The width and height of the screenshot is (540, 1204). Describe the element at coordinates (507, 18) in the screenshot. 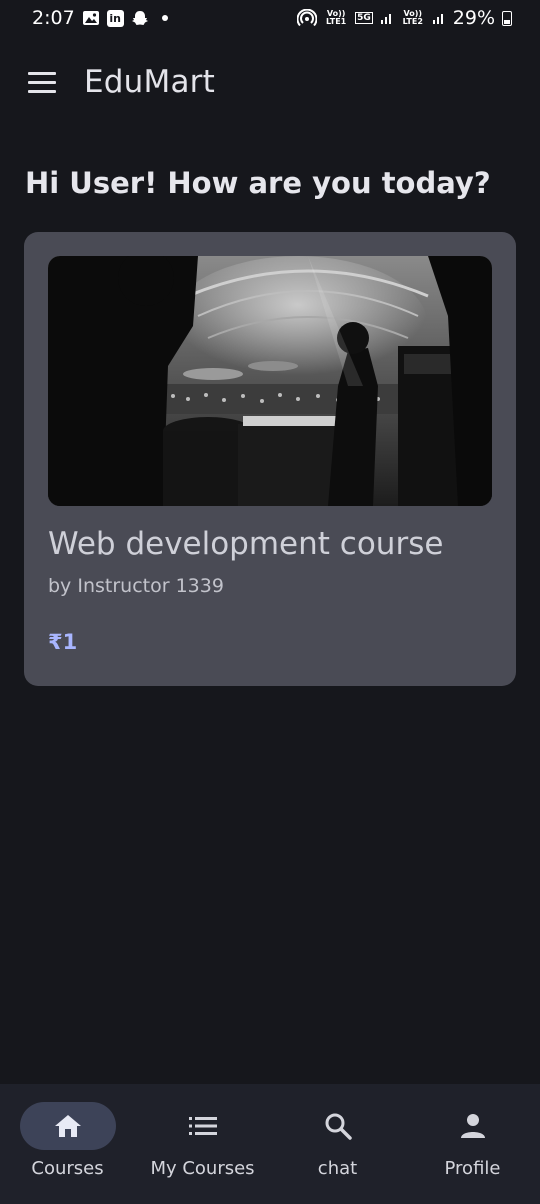

I see `battery-icon` at that location.